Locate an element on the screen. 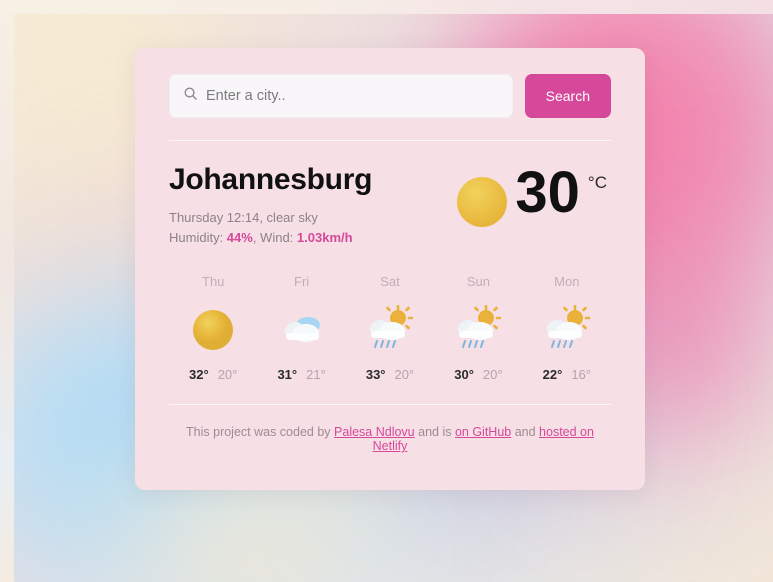  humidity-wind-line: Humidity: 44%, Wind: 1.03km/h is located at coordinates (270, 238).